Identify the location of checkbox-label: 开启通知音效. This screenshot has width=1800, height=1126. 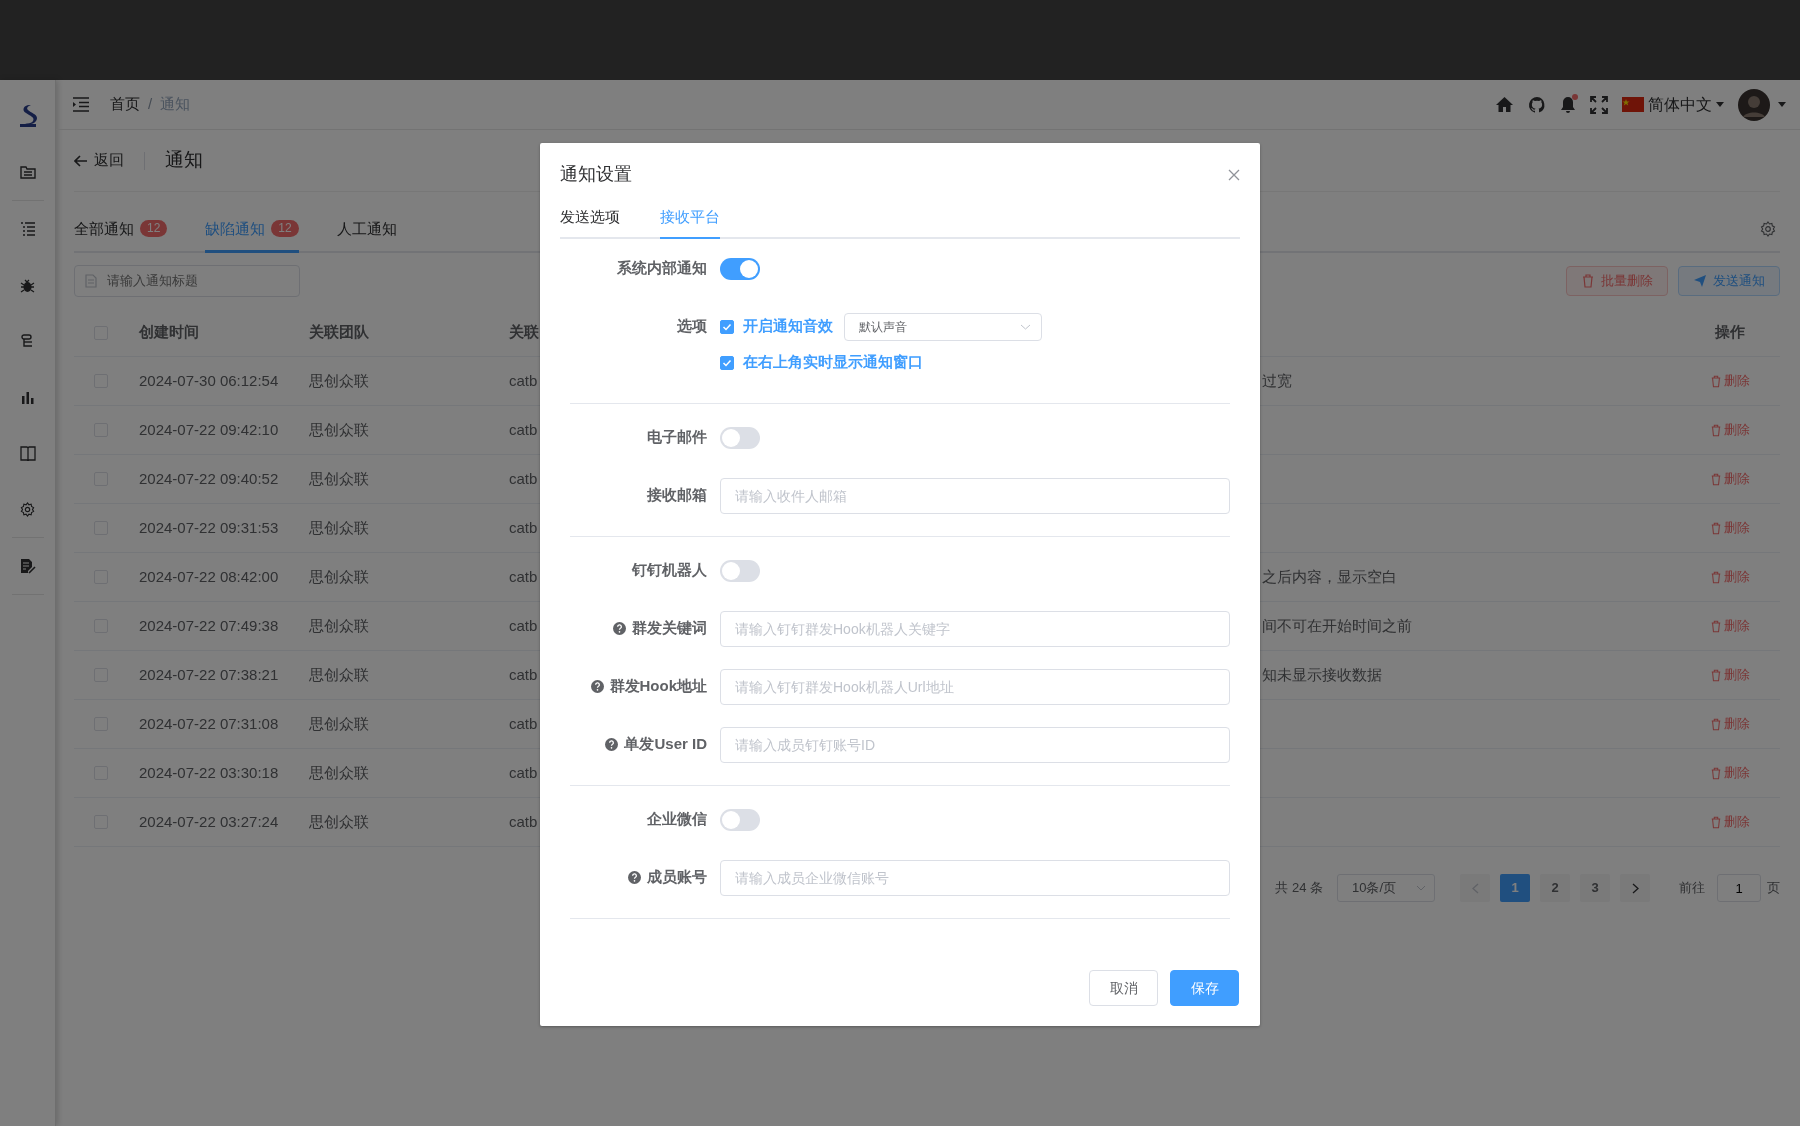
(788, 326).